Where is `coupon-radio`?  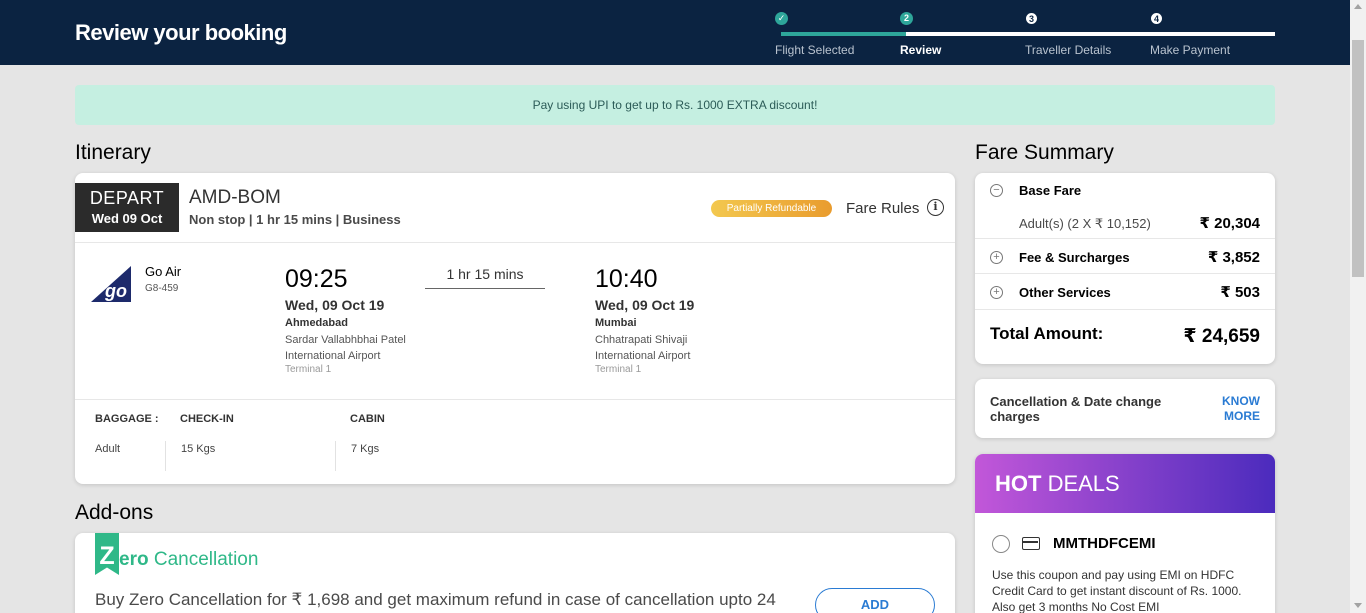 coupon-radio is located at coordinates (1001, 544).